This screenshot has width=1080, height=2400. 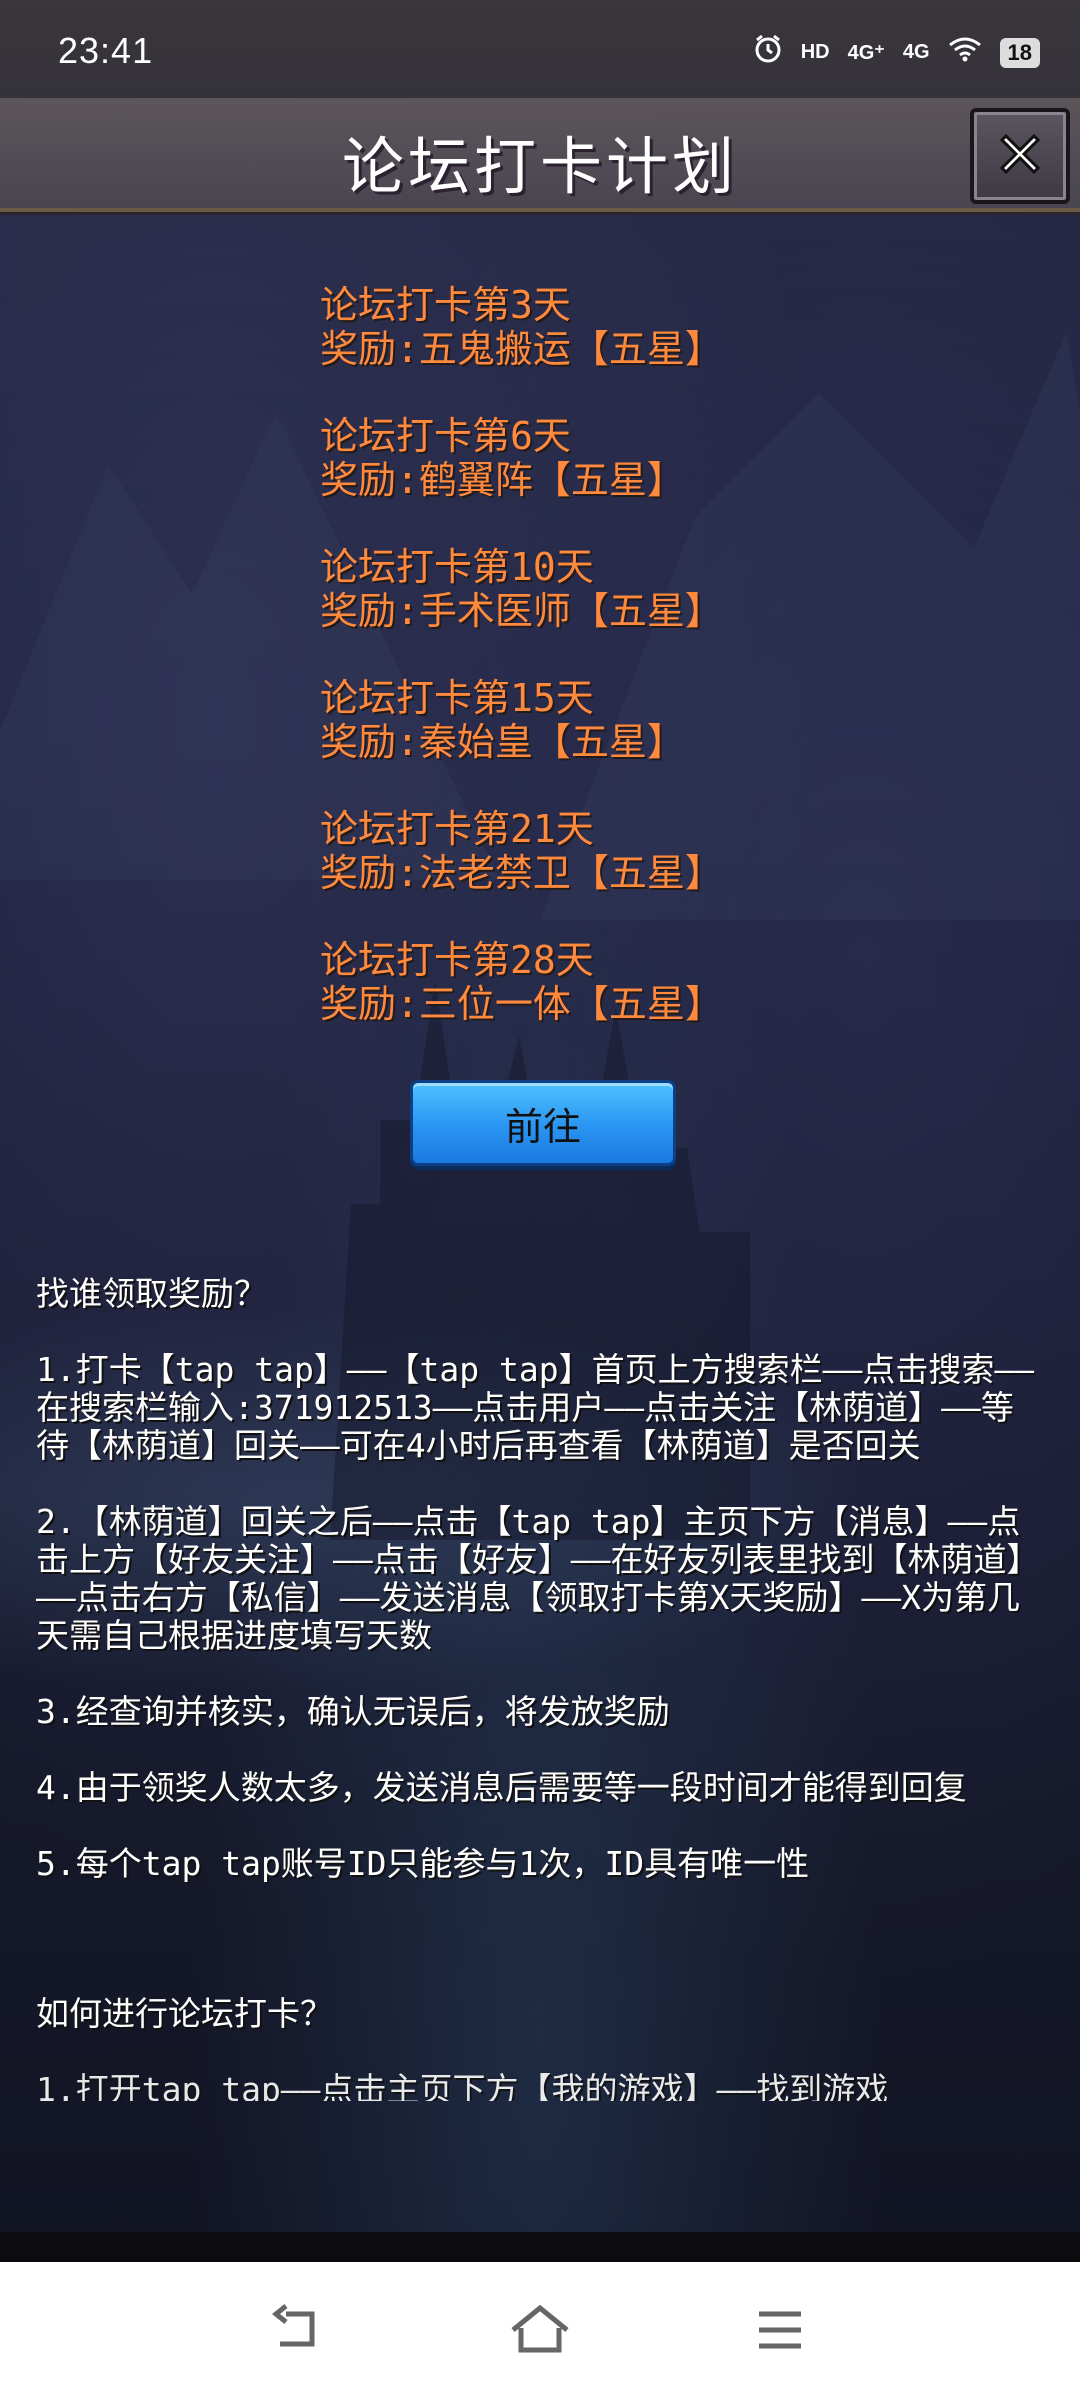 I want to click on home-button, so click(x=540, y=2330).